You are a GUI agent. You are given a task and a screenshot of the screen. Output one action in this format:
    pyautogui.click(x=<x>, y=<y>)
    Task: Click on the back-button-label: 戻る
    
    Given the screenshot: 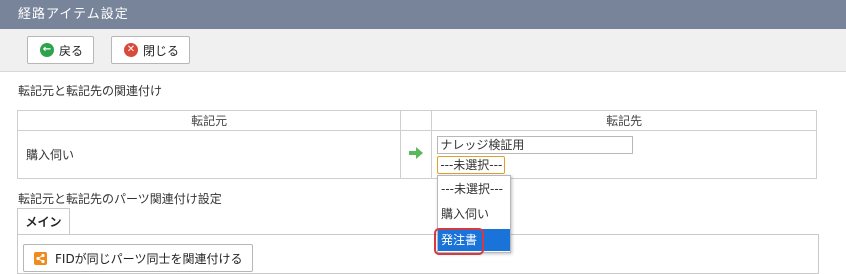 What is the action you would take?
    pyautogui.click(x=71, y=50)
    